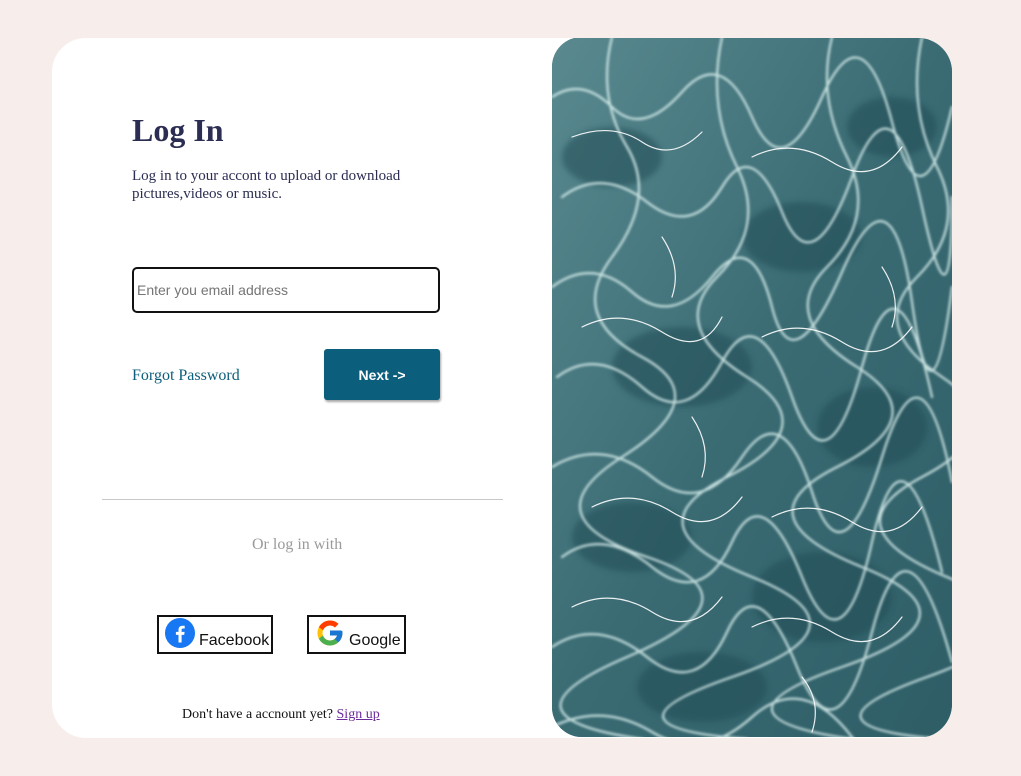 The image size is (1021, 776). Describe the element at coordinates (258, 714) in the screenshot. I see `signup-prompt: Don't have a accnount yet?` at that location.